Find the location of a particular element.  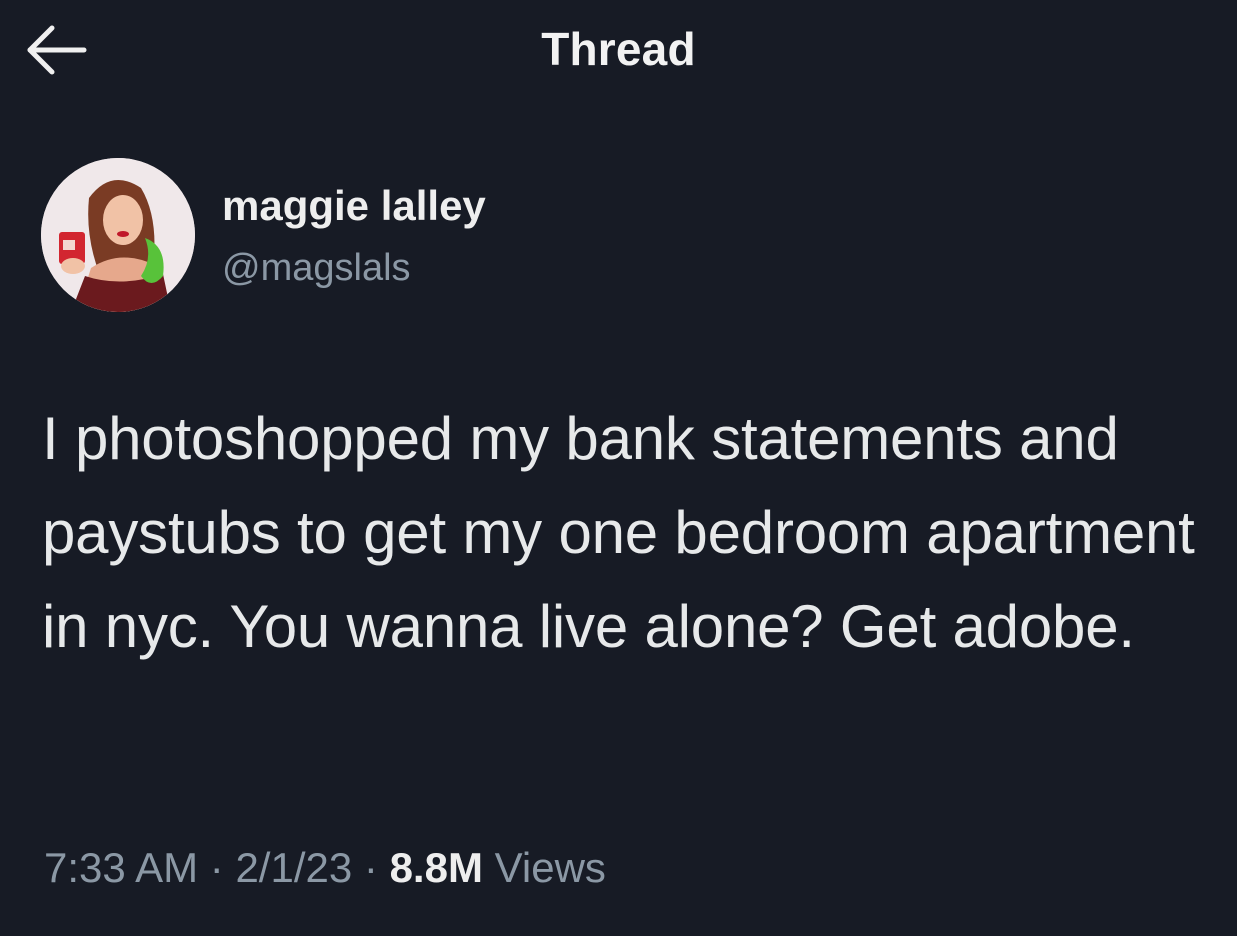

page-title: Thread is located at coordinates (618, 49).